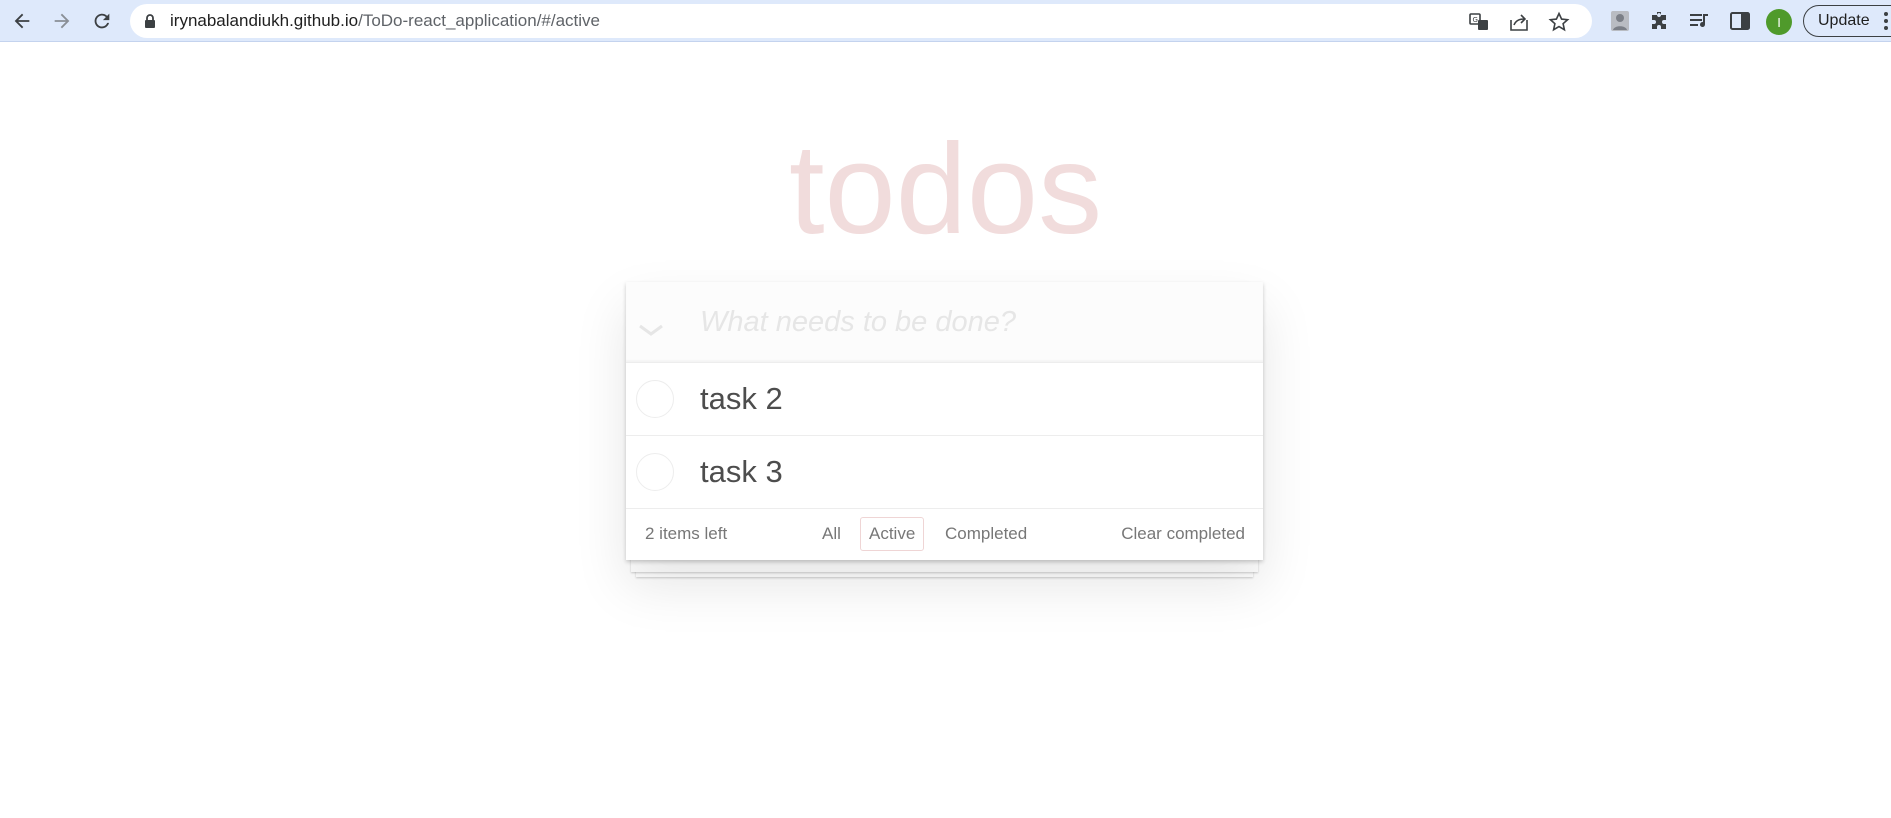 The width and height of the screenshot is (1891, 818). Describe the element at coordinates (479, 20) in the screenshot. I see `url-path: /ToDo-react_application/#/active` at that location.